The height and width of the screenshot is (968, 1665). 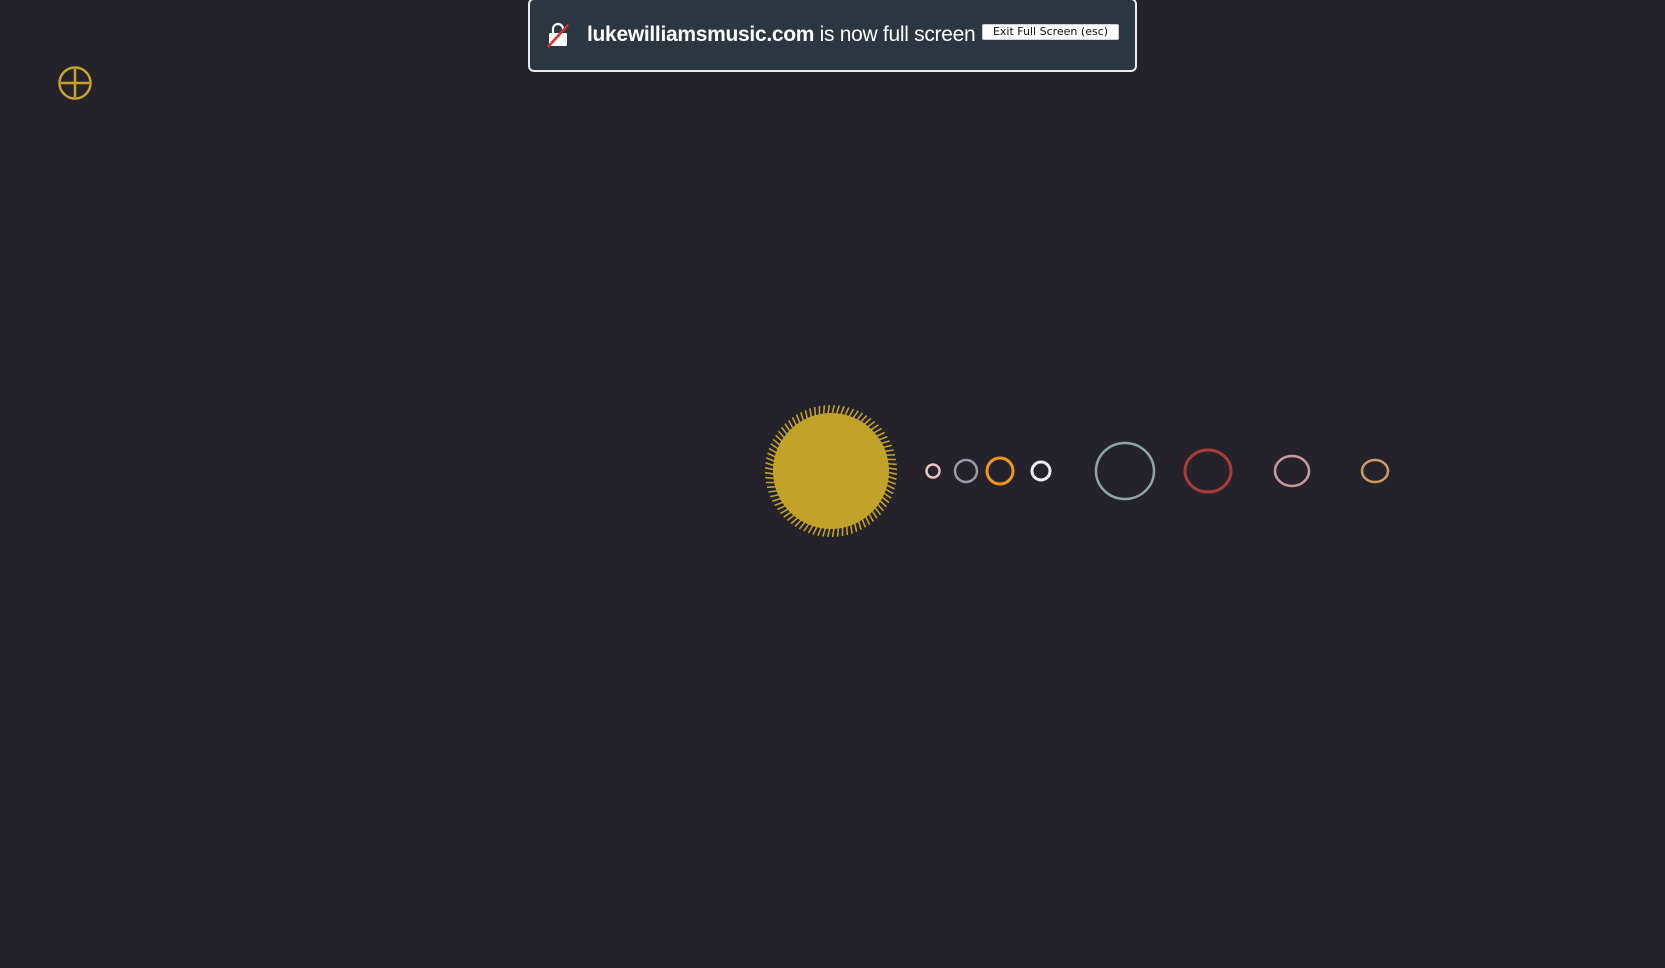 What do you see at coordinates (558, 35) in the screenshot?
I see `no-lock-icon` at bounding box center [558, 35].